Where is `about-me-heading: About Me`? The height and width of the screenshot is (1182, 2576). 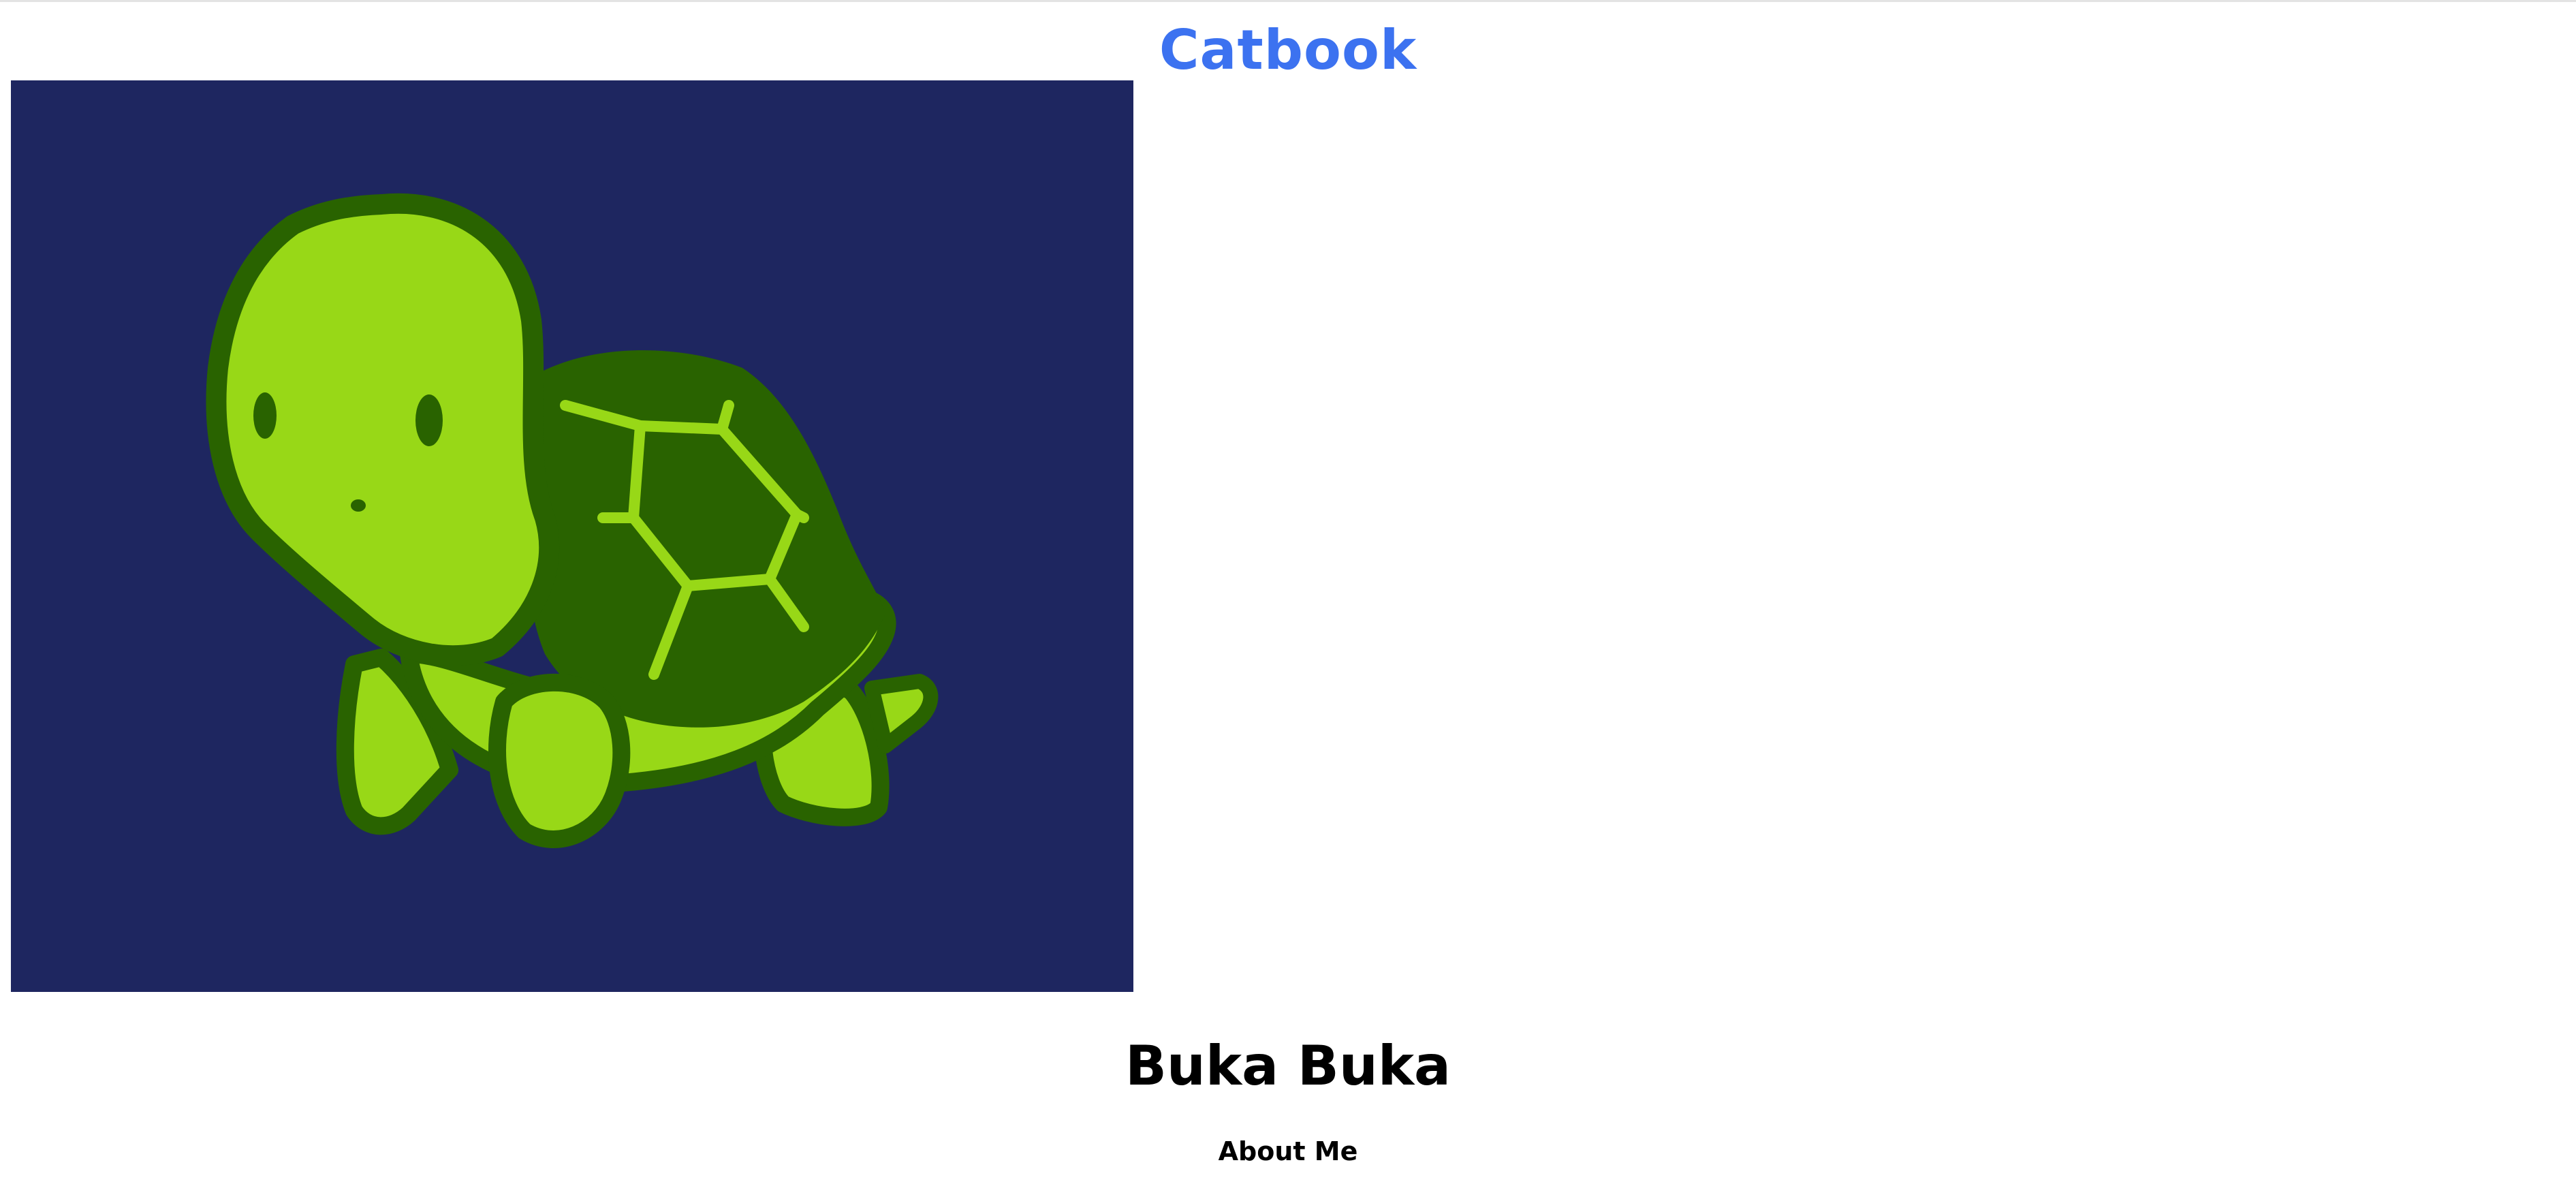 about-me-heading: About Me is located at coordinates (1288, 1151).